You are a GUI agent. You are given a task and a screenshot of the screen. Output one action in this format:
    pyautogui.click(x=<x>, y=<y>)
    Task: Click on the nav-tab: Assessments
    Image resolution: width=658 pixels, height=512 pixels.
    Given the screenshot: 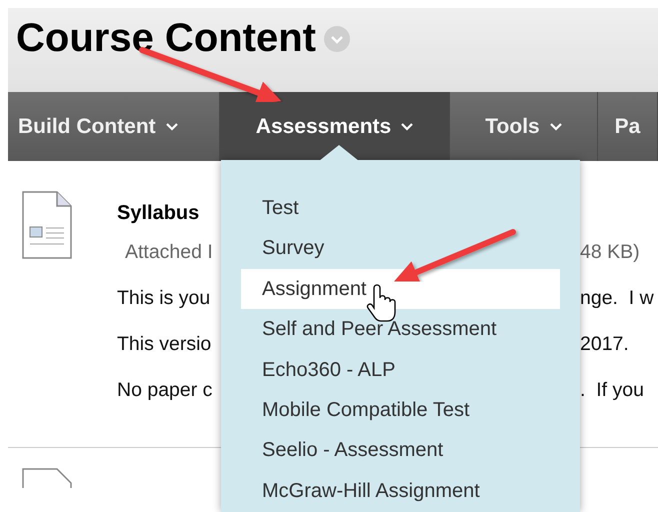 What is the action you would take?
    pyautogui.click(x=335, y=126)
    